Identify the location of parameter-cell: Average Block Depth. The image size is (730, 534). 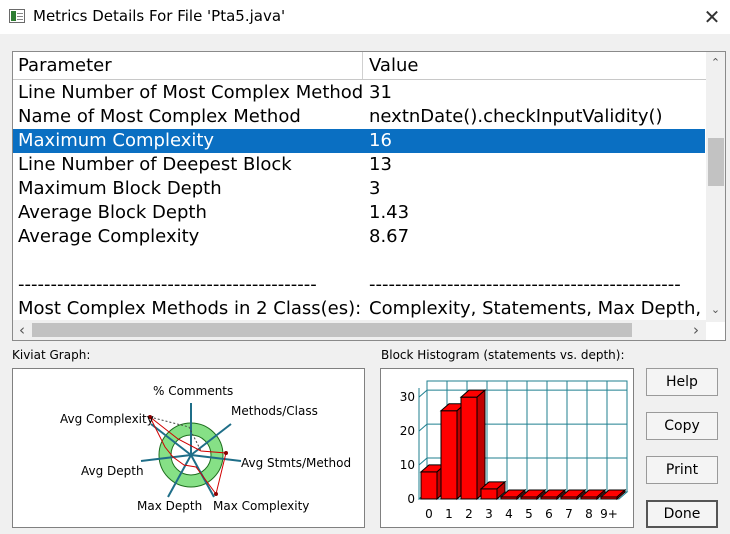
(112, 212).